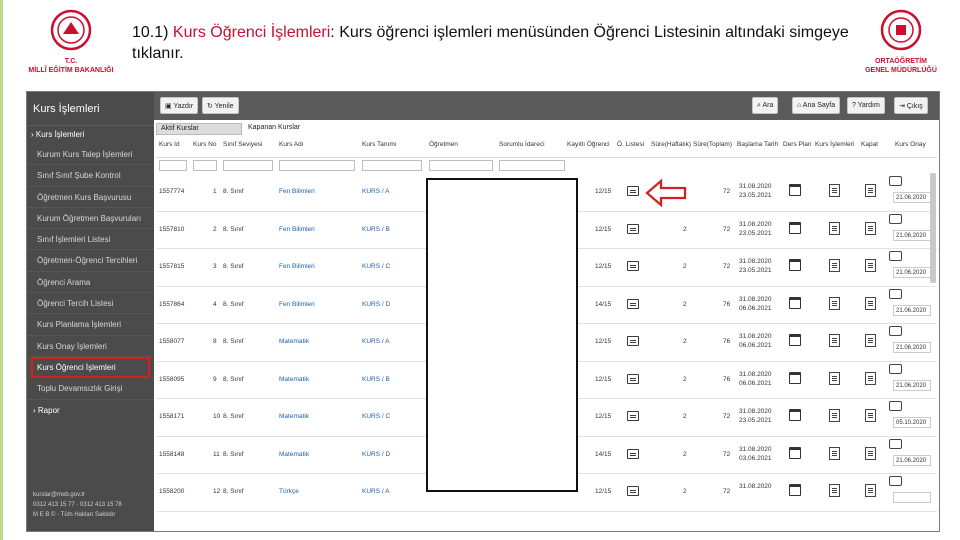 This screenshot has width=960, height=540. I want to click on column-header: Kurs No, so click(204, 144).